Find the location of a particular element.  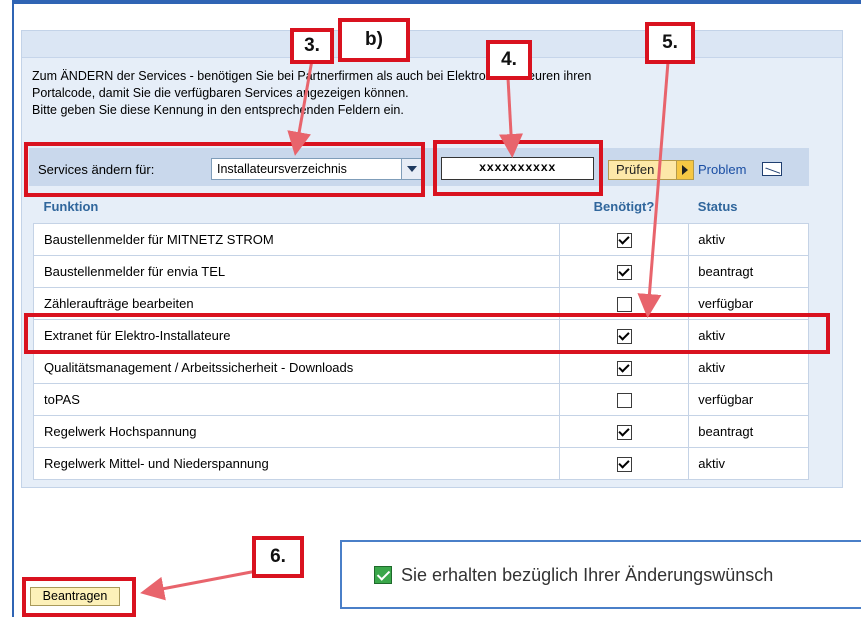

callout-5: 5. is located at coordinates (670, 43).